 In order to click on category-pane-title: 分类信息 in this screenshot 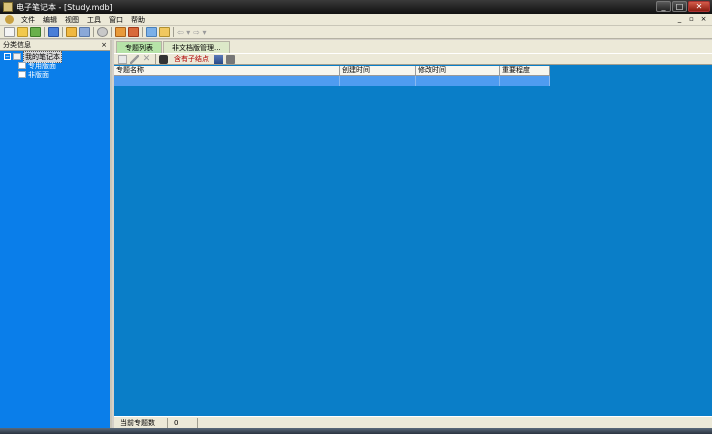, I will do `click(17, 45)`.